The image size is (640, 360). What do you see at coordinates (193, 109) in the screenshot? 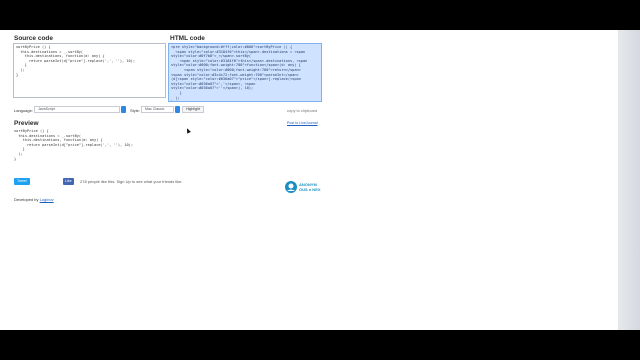
I see `highlight-button: Highlight` at bounding box center [193, 109].